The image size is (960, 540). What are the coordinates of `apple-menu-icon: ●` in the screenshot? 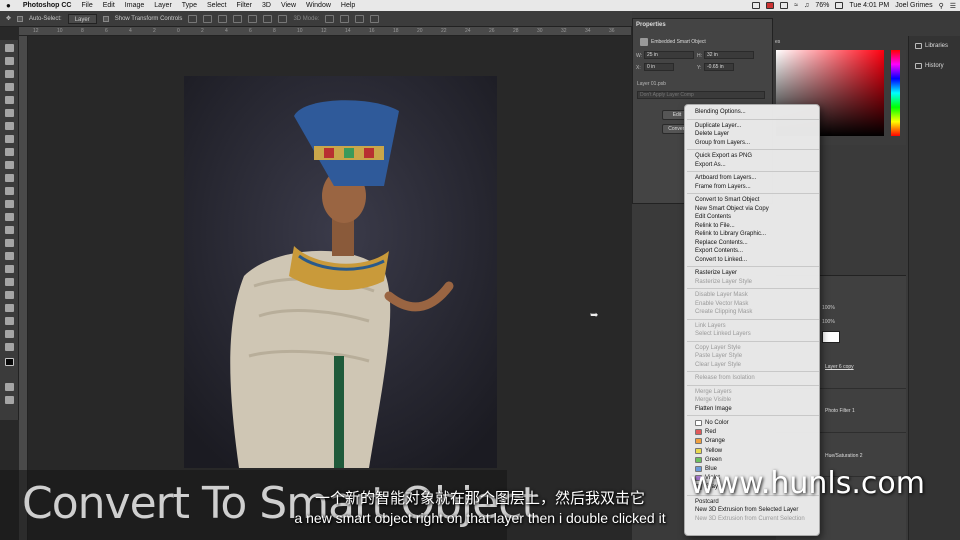 It's located at (9, 5).